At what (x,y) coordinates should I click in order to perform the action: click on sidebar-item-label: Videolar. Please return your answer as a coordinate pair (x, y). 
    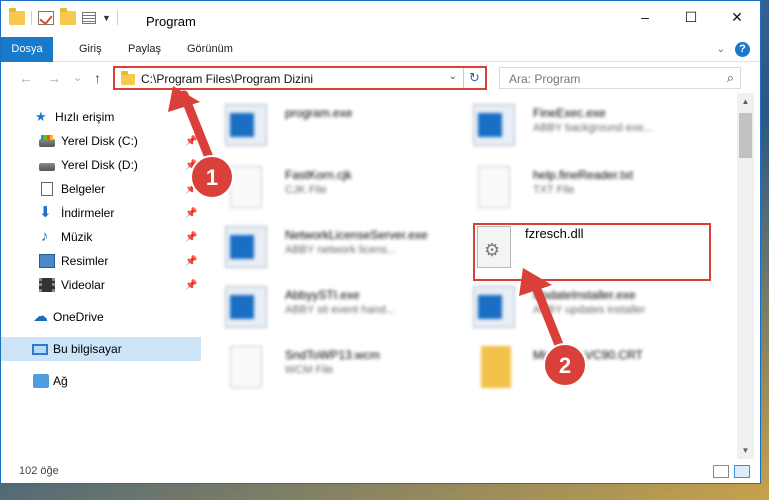
    Looking at the image, I should click on (83, 285).